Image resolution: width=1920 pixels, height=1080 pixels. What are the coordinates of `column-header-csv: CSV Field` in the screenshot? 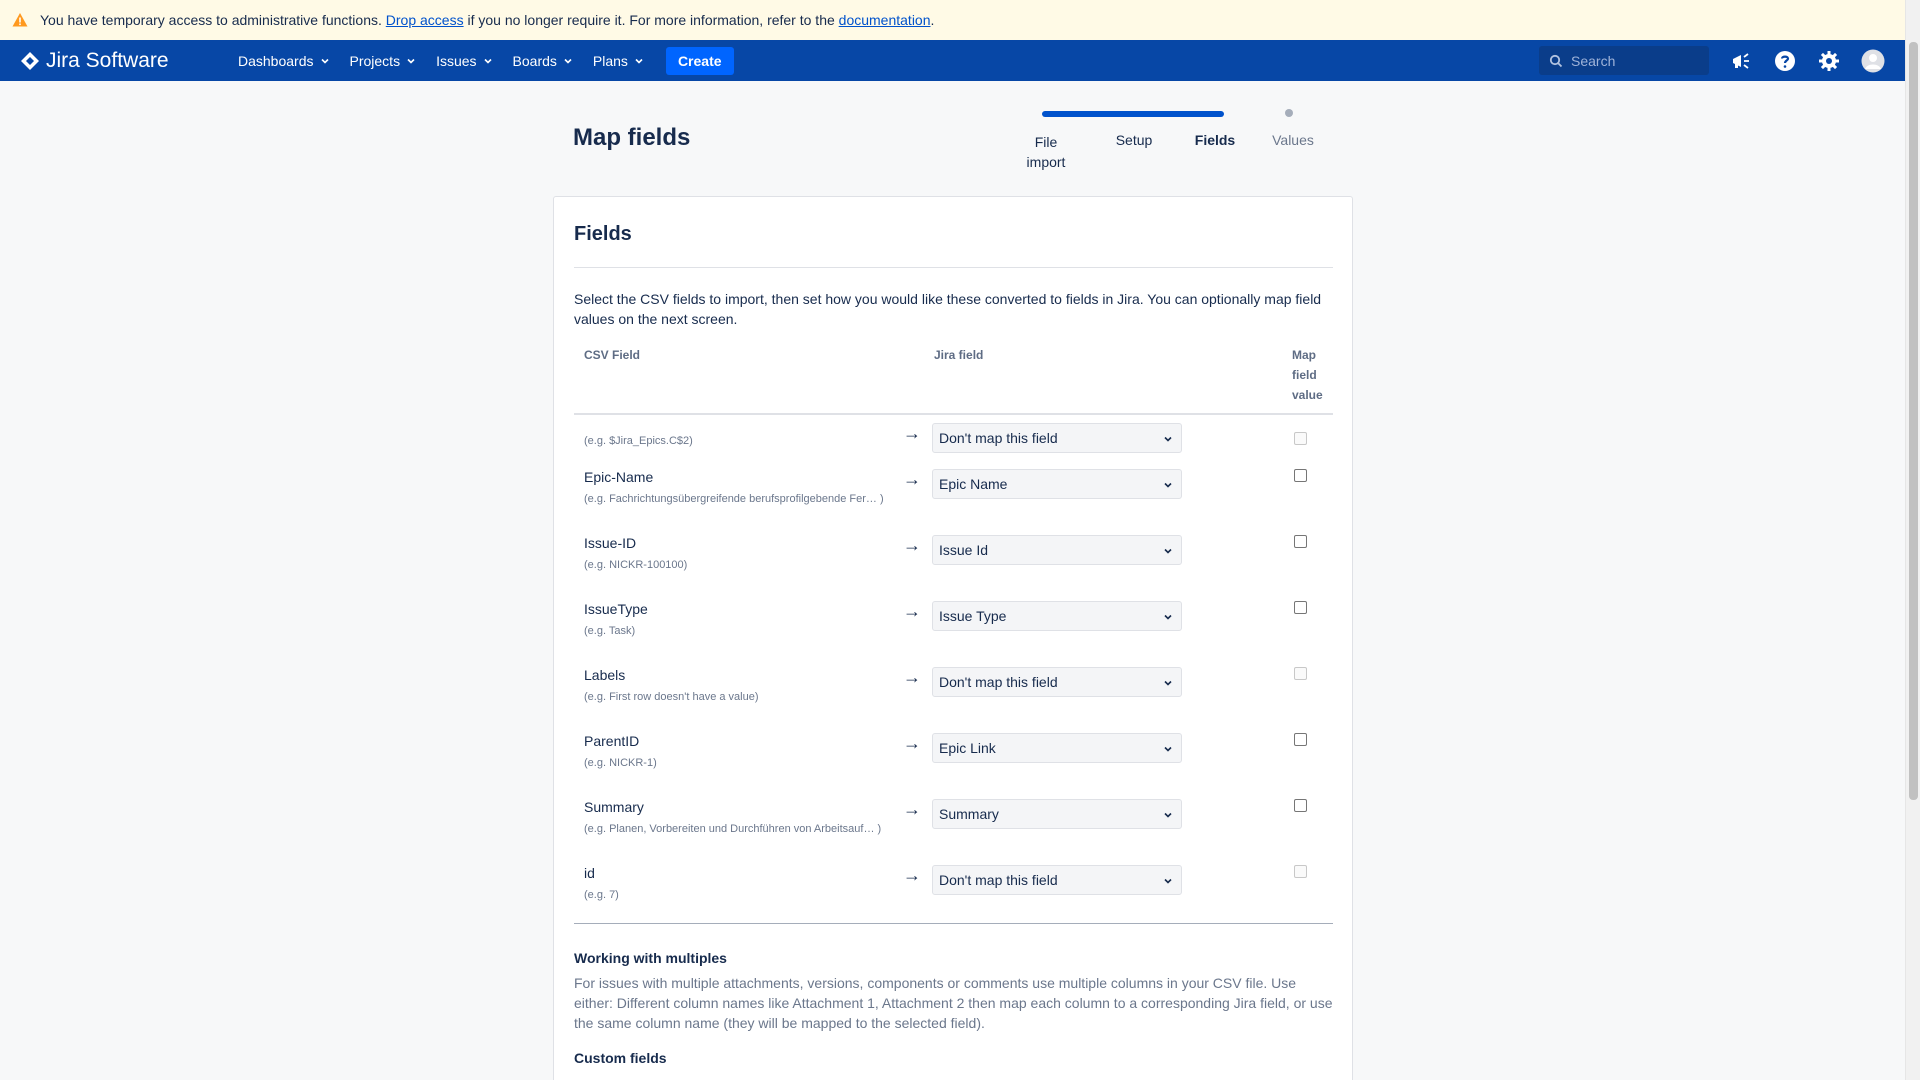 It's located at (612, 355).